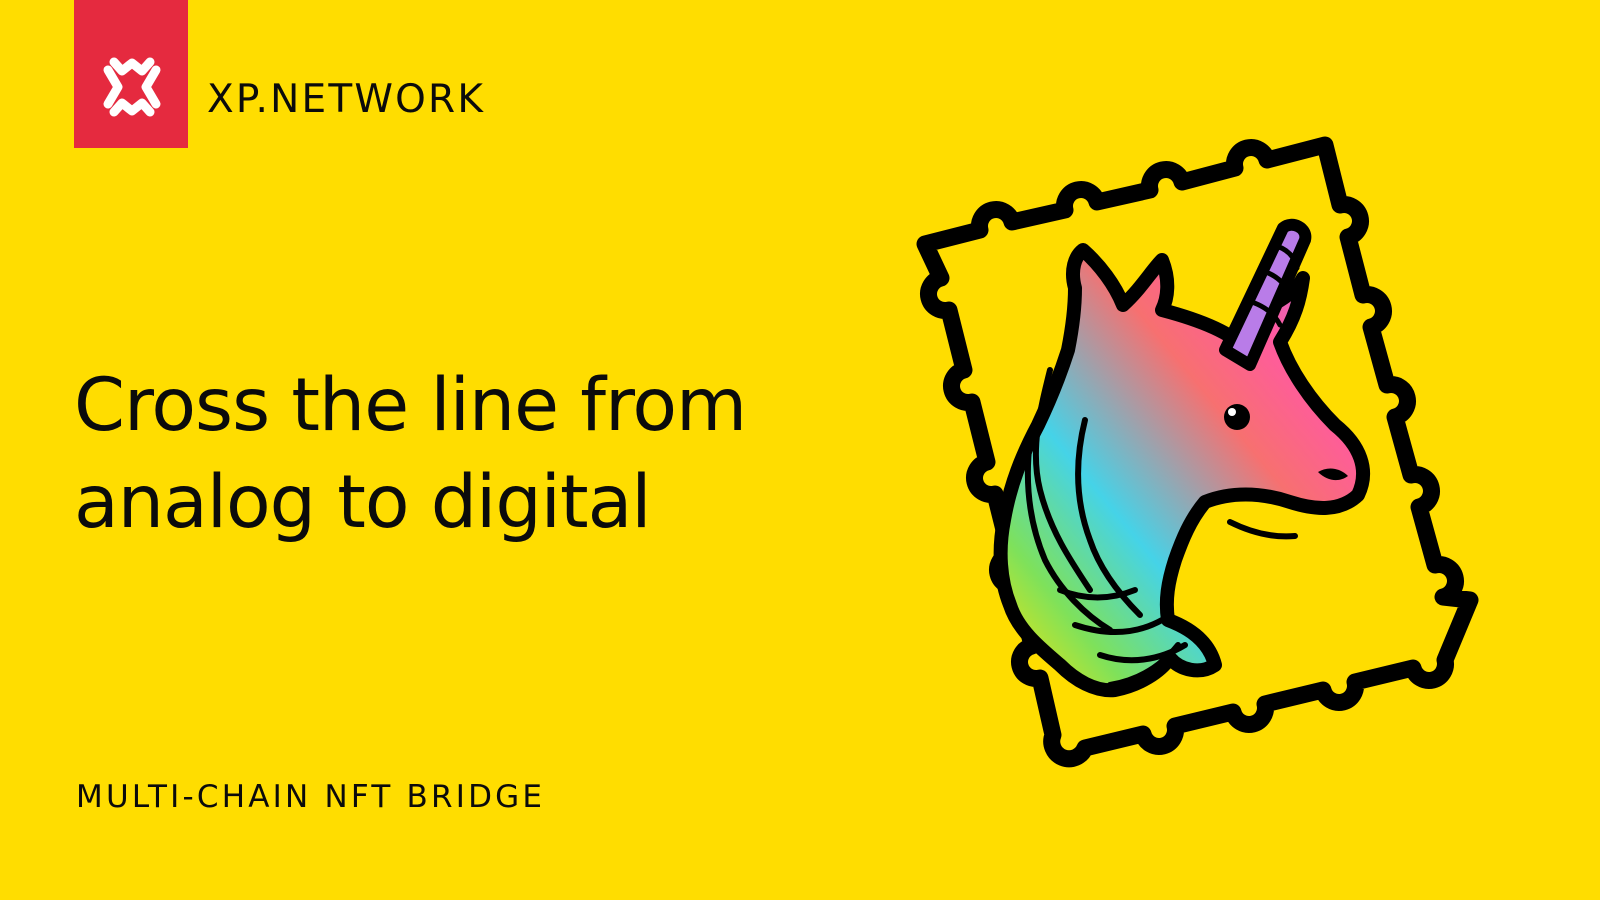  I want to click on brand-wordmark: XP.NETWORK, so click(346, 99).